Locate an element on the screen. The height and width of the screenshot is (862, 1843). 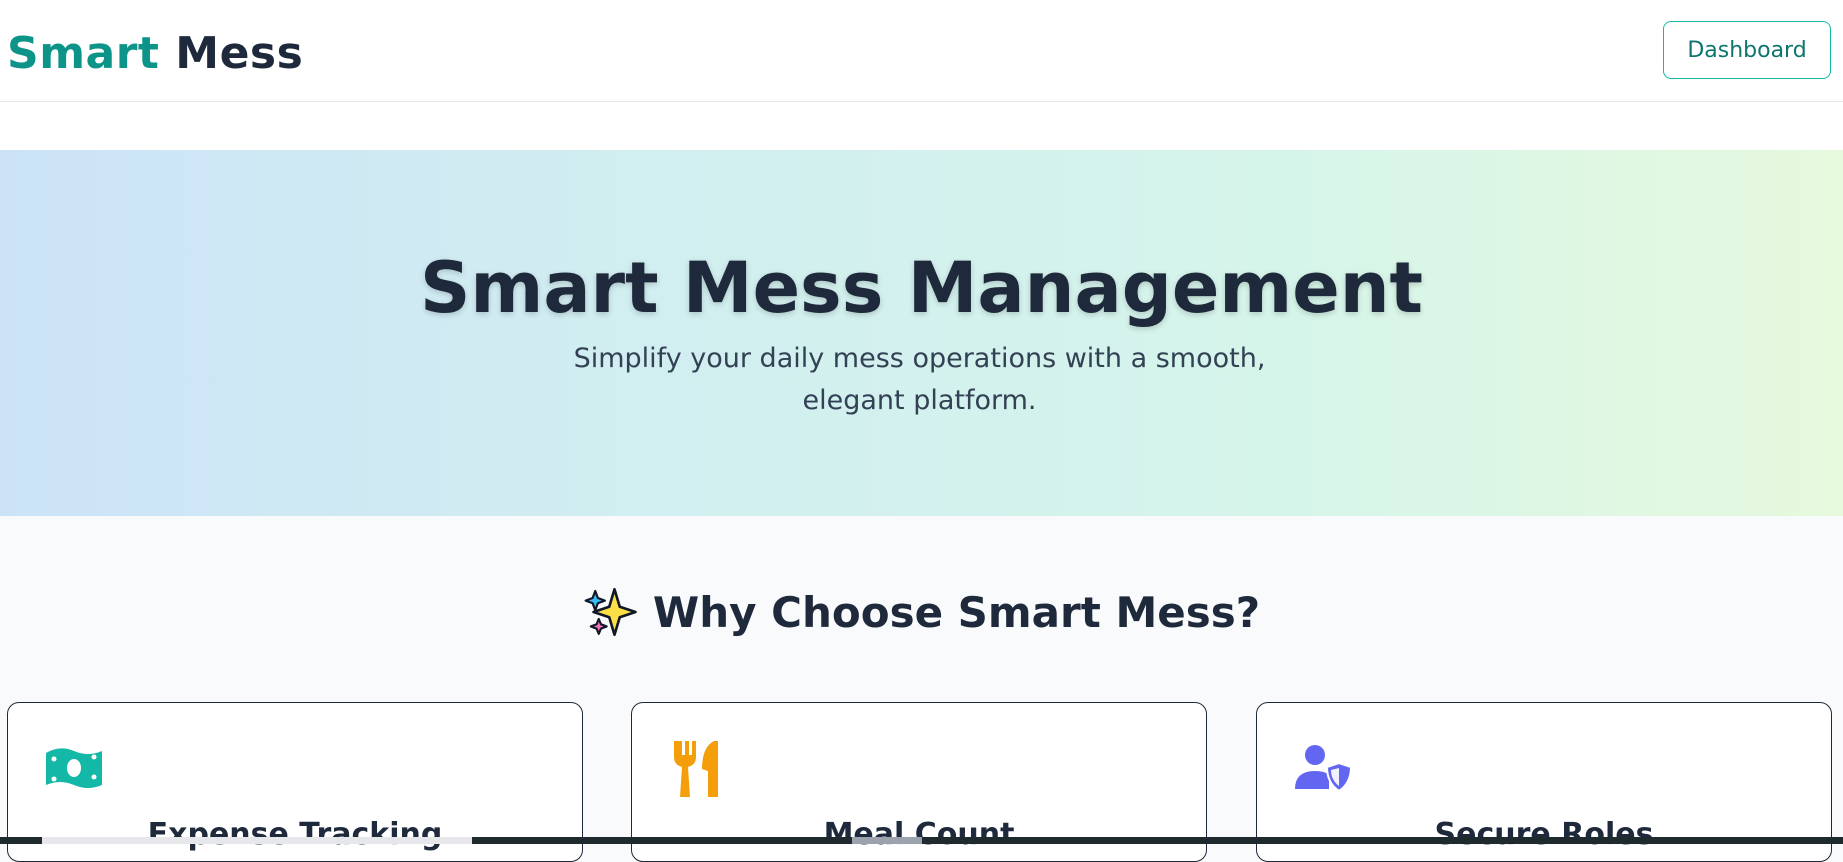
horizontal-scrollbar is located at coordinates (921, 840).